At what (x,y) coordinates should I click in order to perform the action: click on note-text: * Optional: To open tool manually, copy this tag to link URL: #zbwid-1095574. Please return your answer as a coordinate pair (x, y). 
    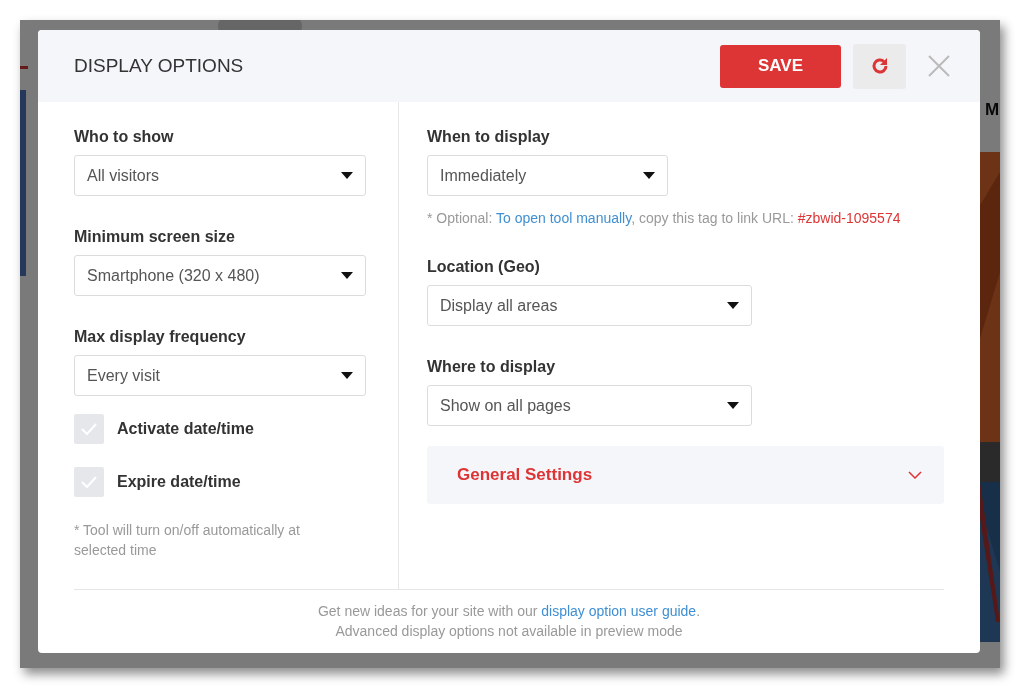
    Looking at the image, I should click on (664, 218).